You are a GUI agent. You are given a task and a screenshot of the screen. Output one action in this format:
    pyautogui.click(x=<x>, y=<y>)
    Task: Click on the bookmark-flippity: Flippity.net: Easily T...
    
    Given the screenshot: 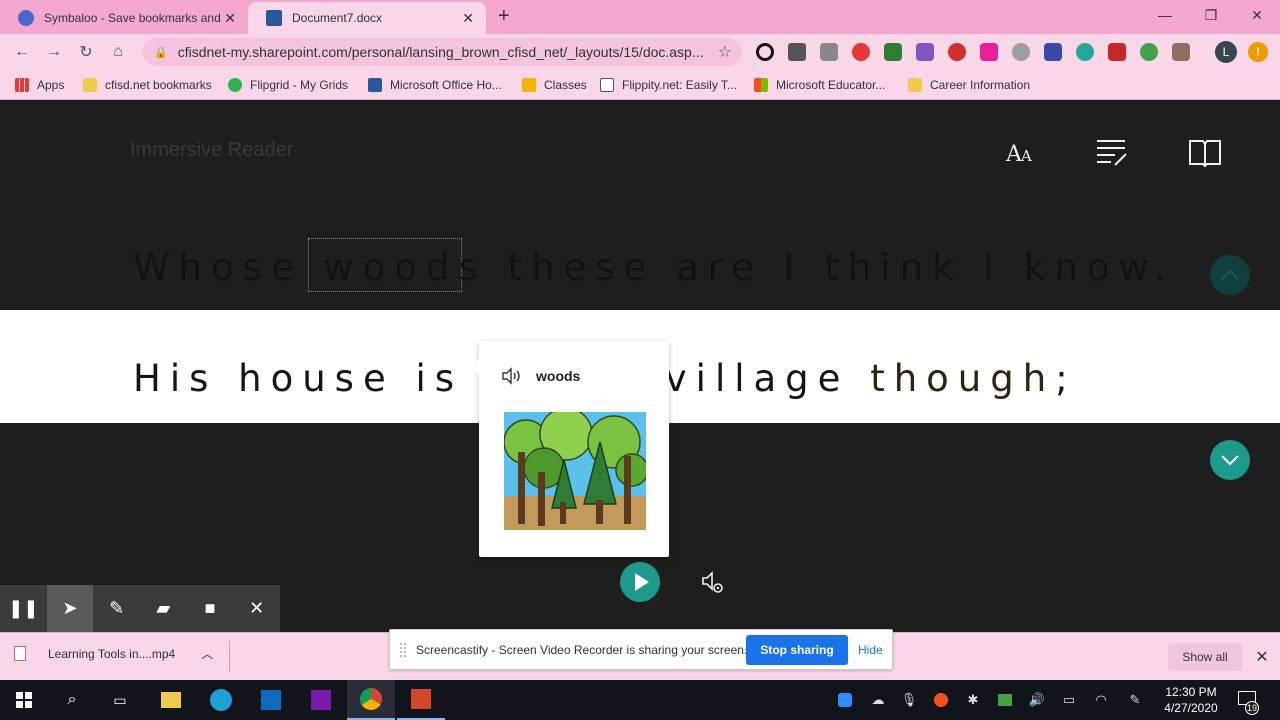 What is the action you would take?
    pyautogui.click(x=668, y=85)
    